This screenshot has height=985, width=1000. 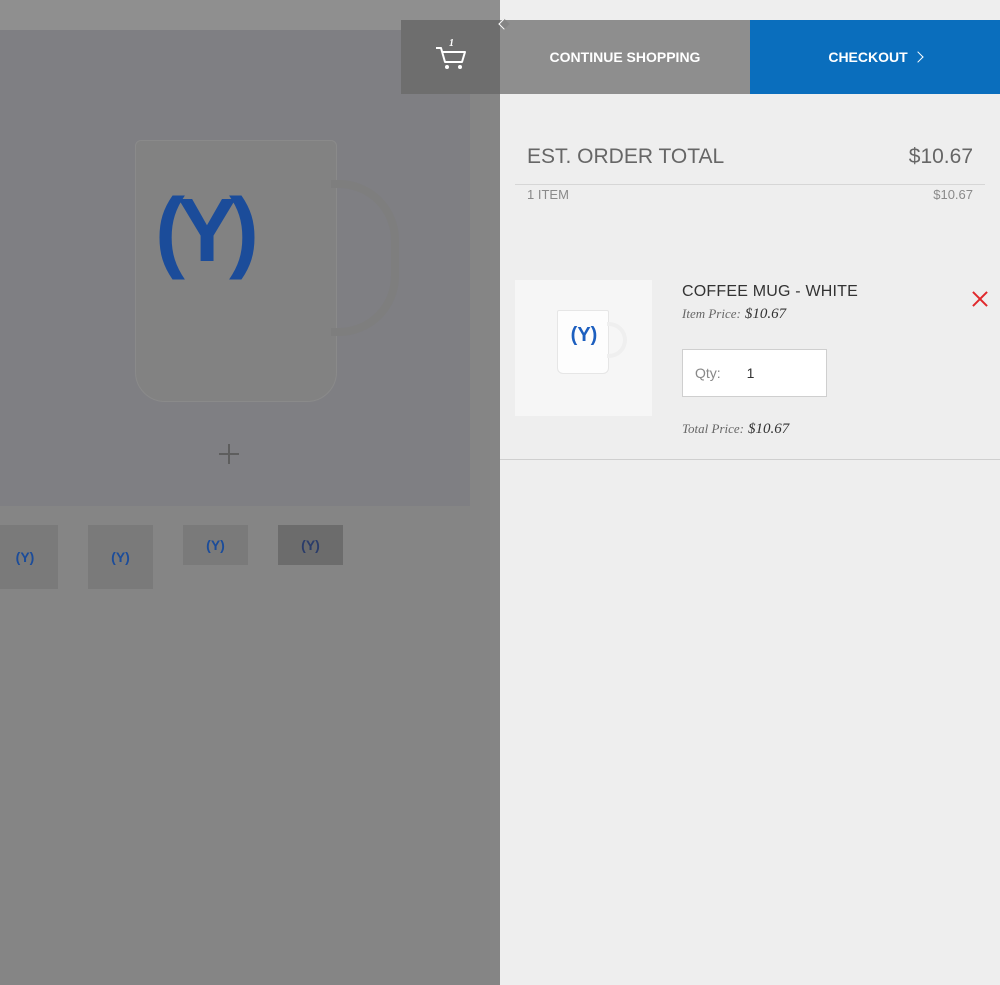 What do you see at coordinates (918, 57) in the screenshot?
I see `chevron-right-icon` at bounding box center [918, 57].